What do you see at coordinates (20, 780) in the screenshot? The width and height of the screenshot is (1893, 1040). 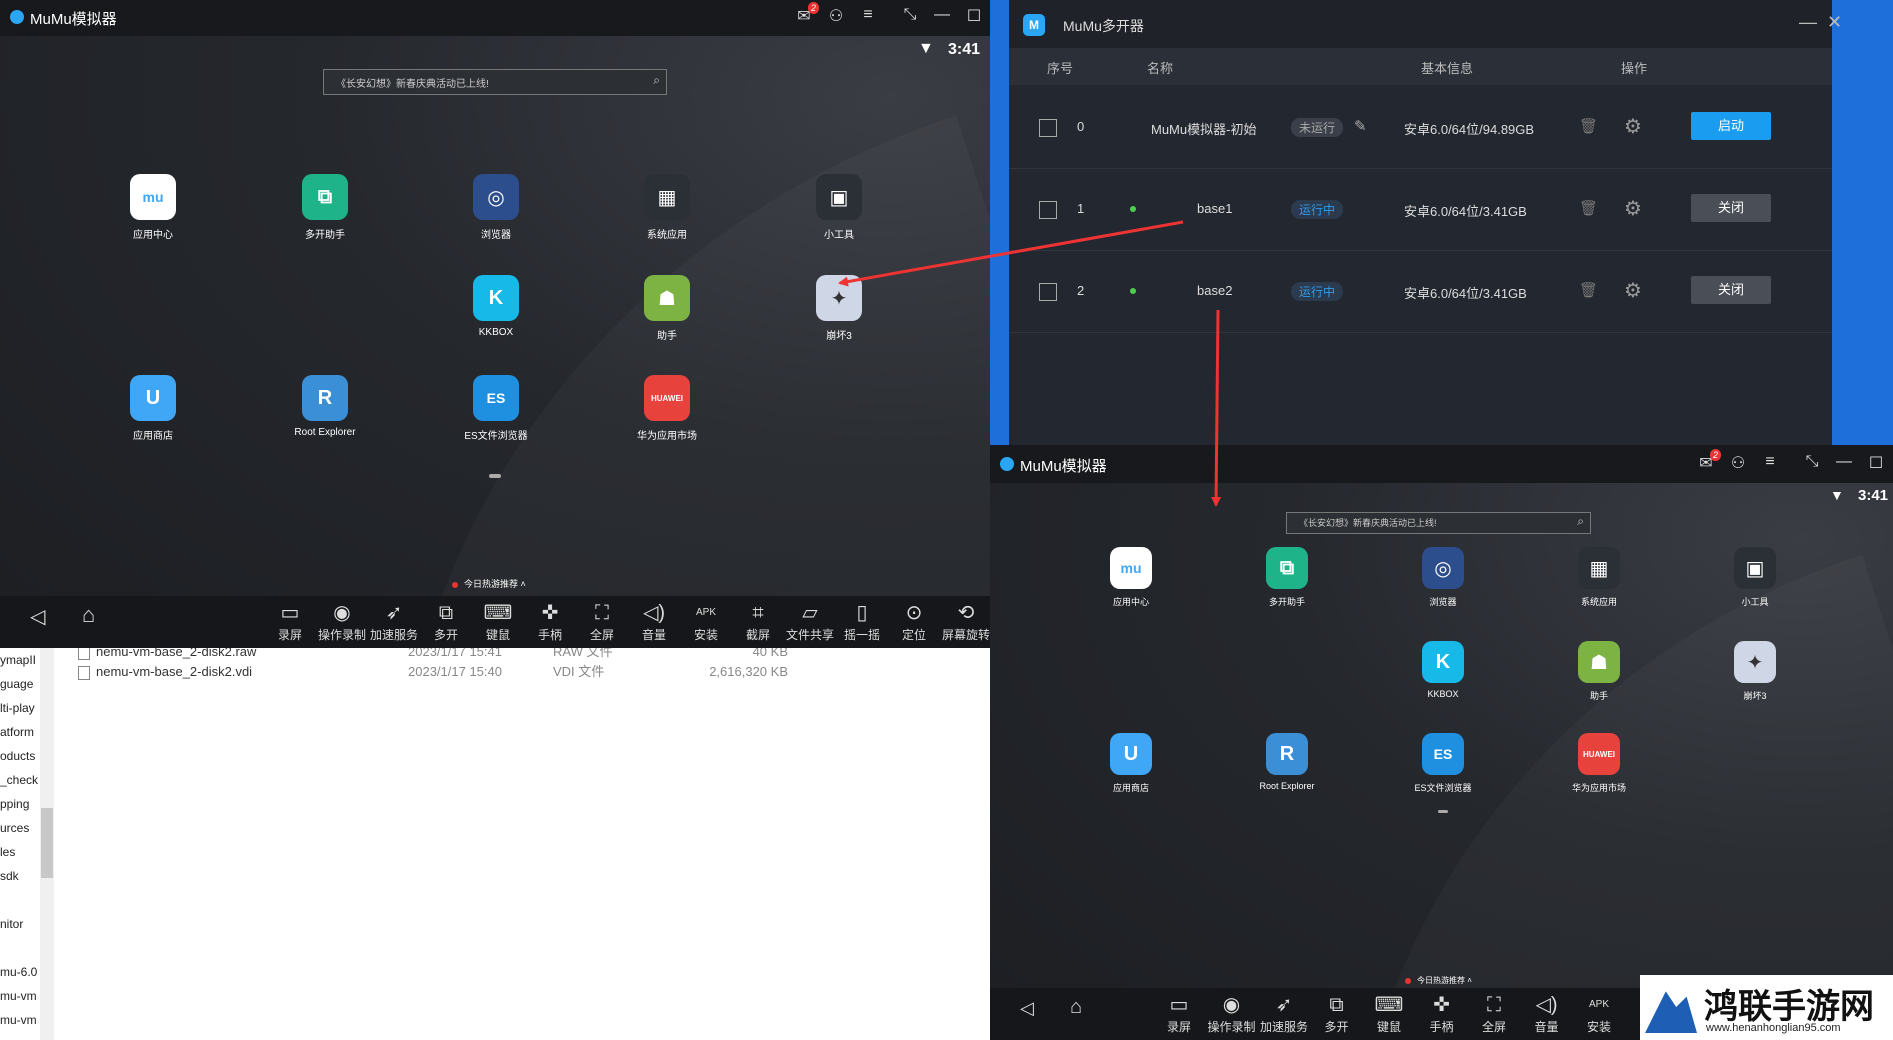 I see `folder-tree-item: _check` at bounding box center [20, 780].